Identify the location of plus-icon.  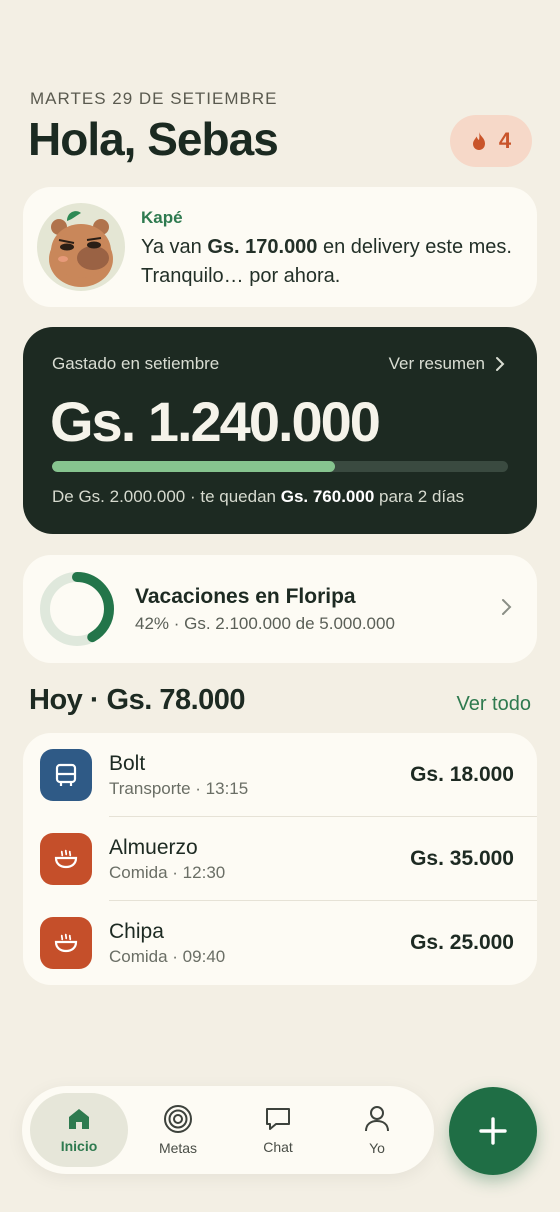
(493, 1131).